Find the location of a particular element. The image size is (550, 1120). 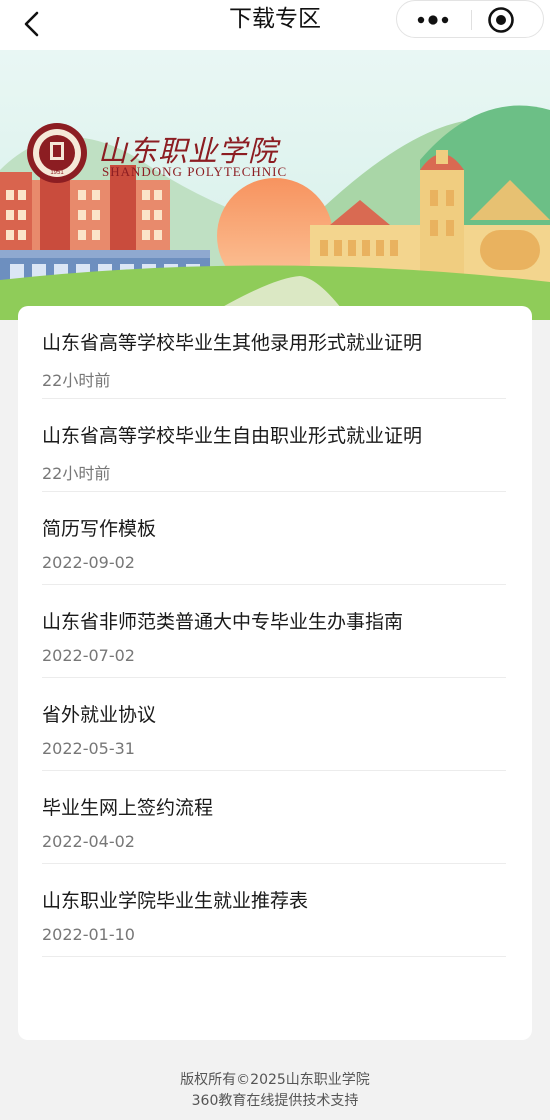

item-date: 2022-09-02 is located at coordinates (88, 562).